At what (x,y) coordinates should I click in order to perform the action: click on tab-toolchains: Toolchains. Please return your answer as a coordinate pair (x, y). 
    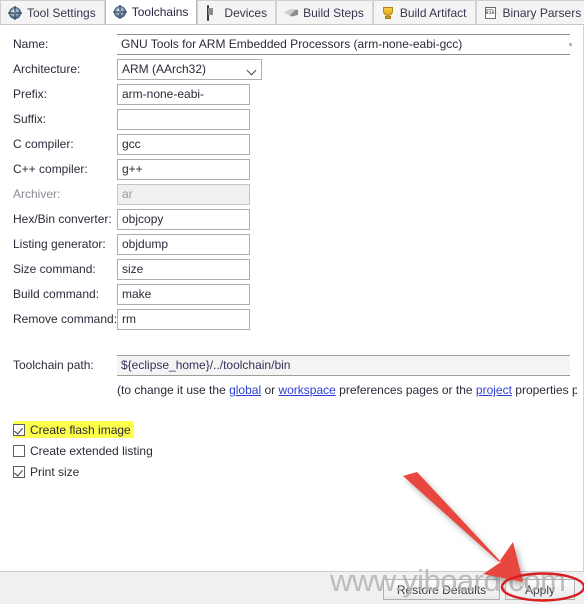
    Looking at the image, I should click on (151, 12).